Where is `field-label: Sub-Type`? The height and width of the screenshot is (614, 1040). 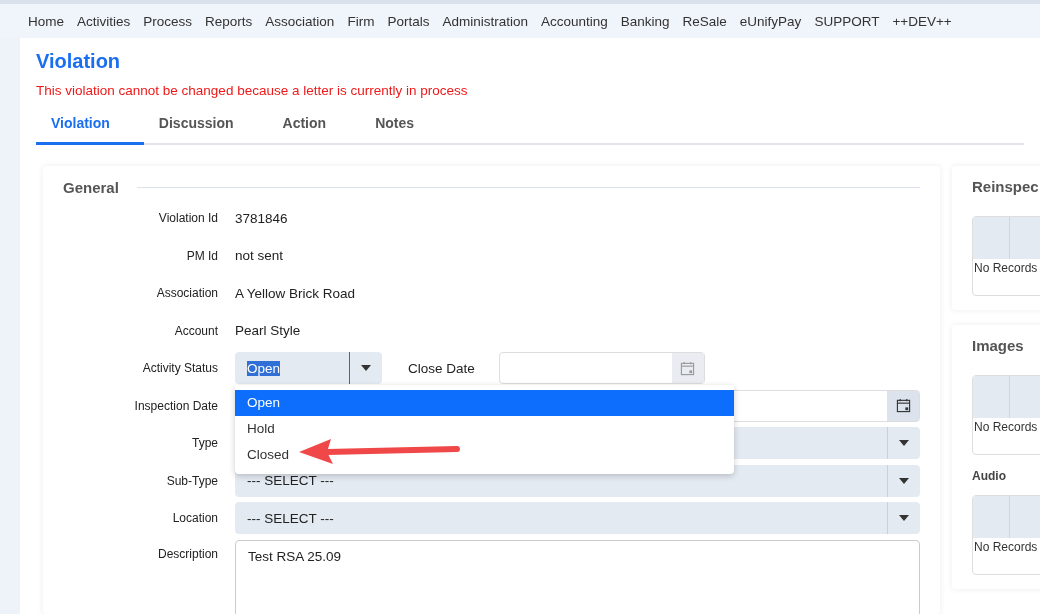 field-label: Sub-Type is located at coordinates (191, 480).